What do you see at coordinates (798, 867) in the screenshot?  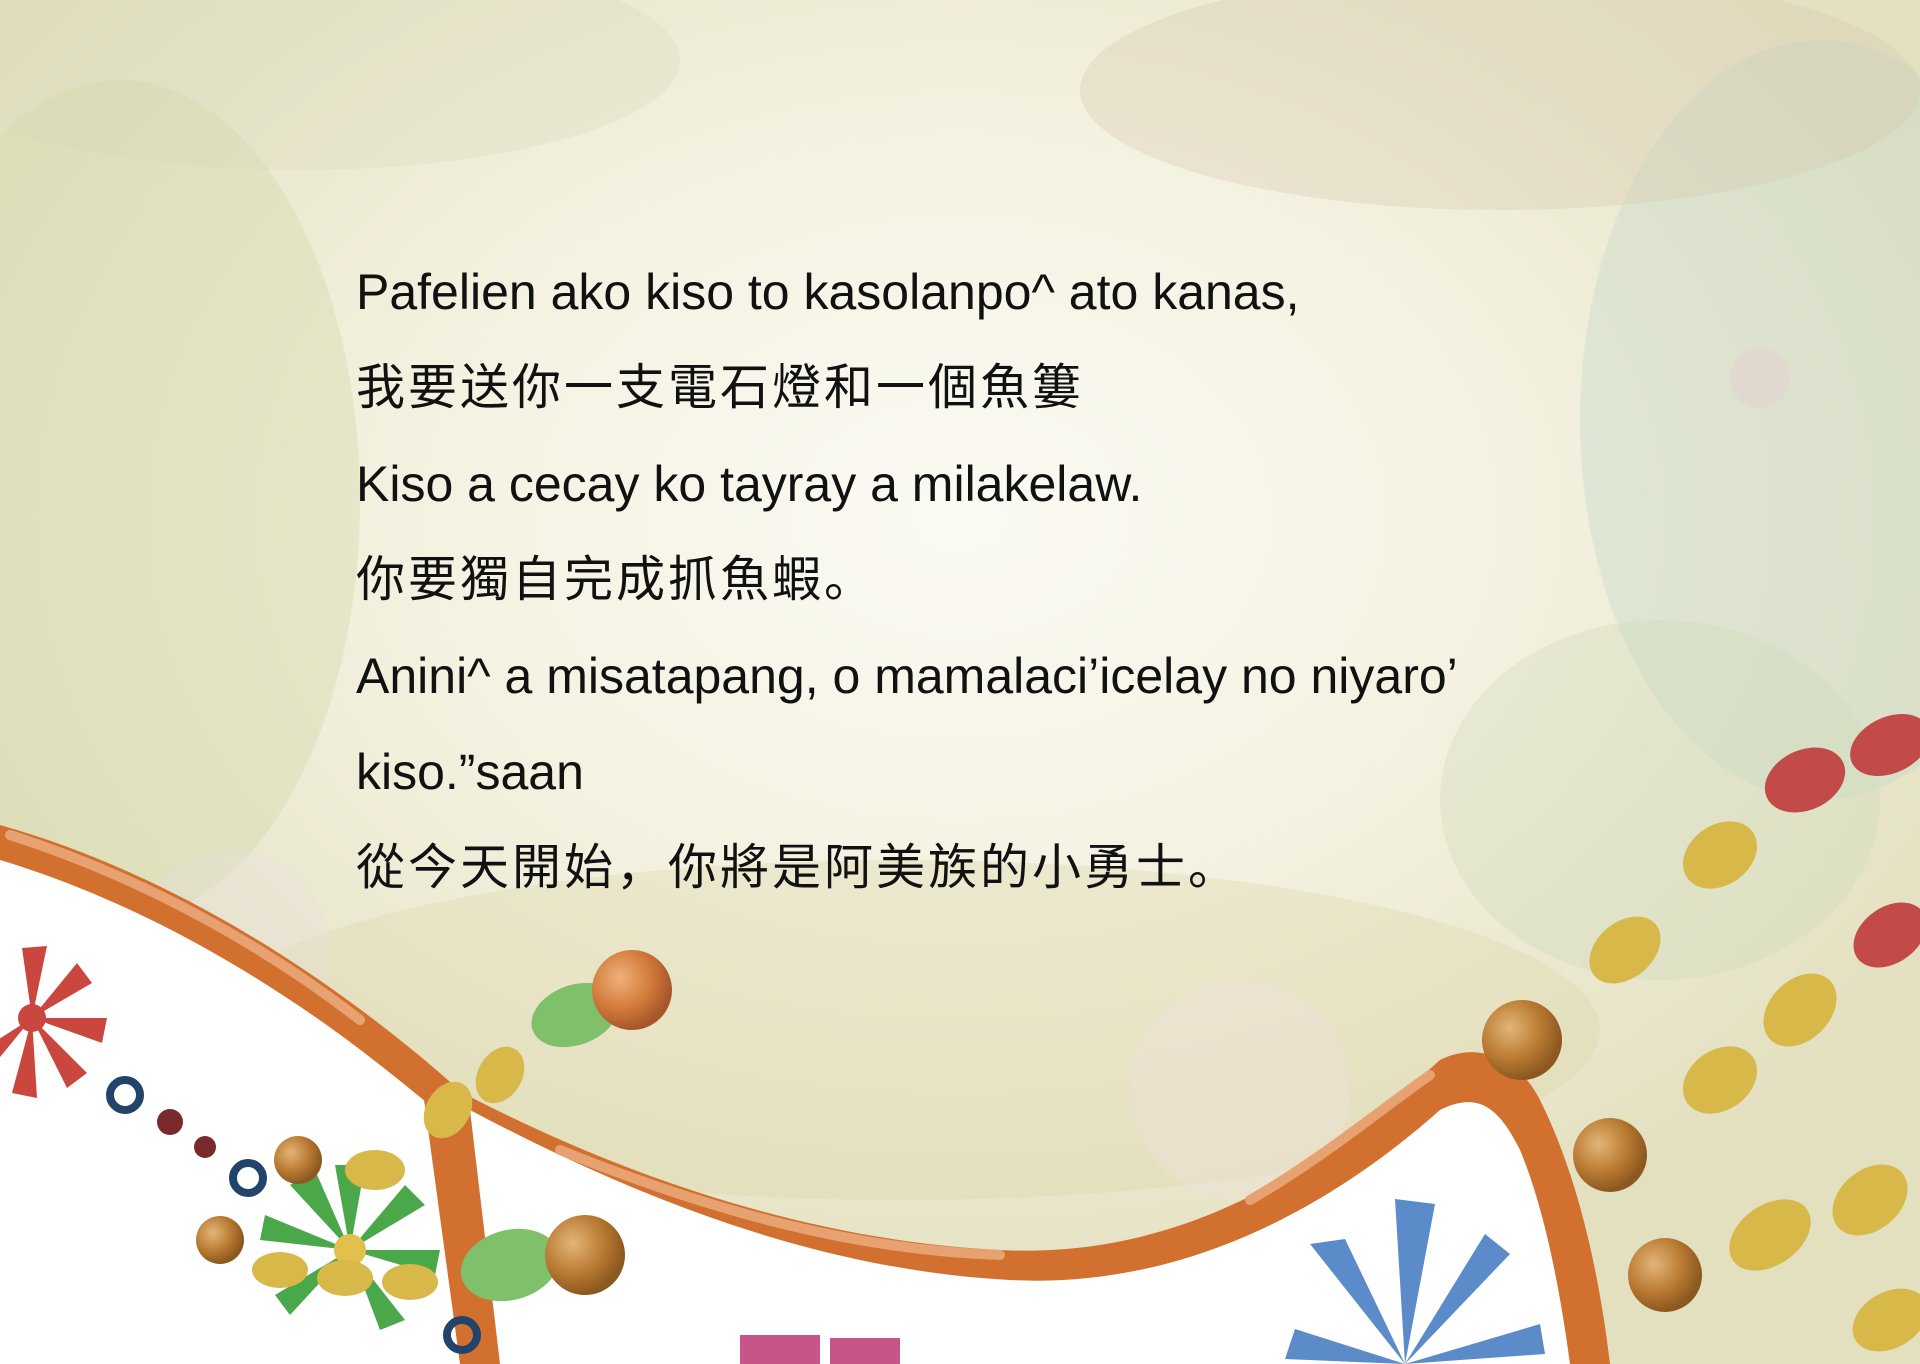 I see `story-line-chinese-3: 從今天開始，你將是阿美族的小勇士。` at bounding box center [798, 867].